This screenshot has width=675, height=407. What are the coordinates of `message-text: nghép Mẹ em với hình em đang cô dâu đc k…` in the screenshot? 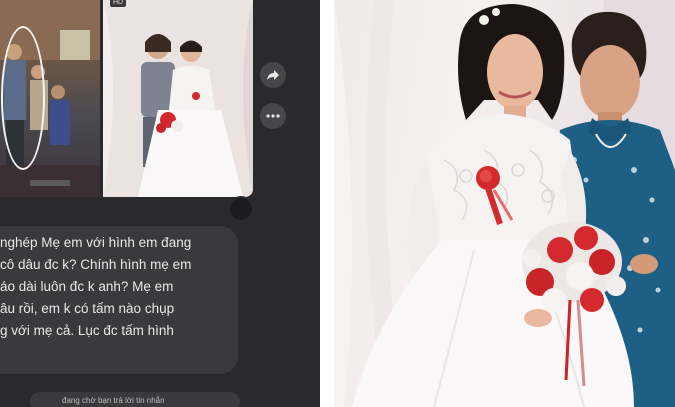 It's located at (116, 309).